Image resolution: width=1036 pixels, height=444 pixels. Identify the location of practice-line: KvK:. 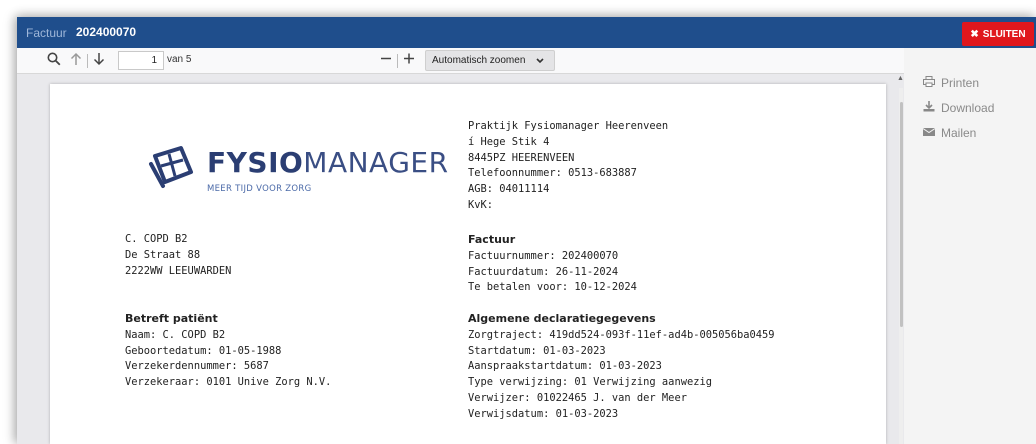
(481, 204).